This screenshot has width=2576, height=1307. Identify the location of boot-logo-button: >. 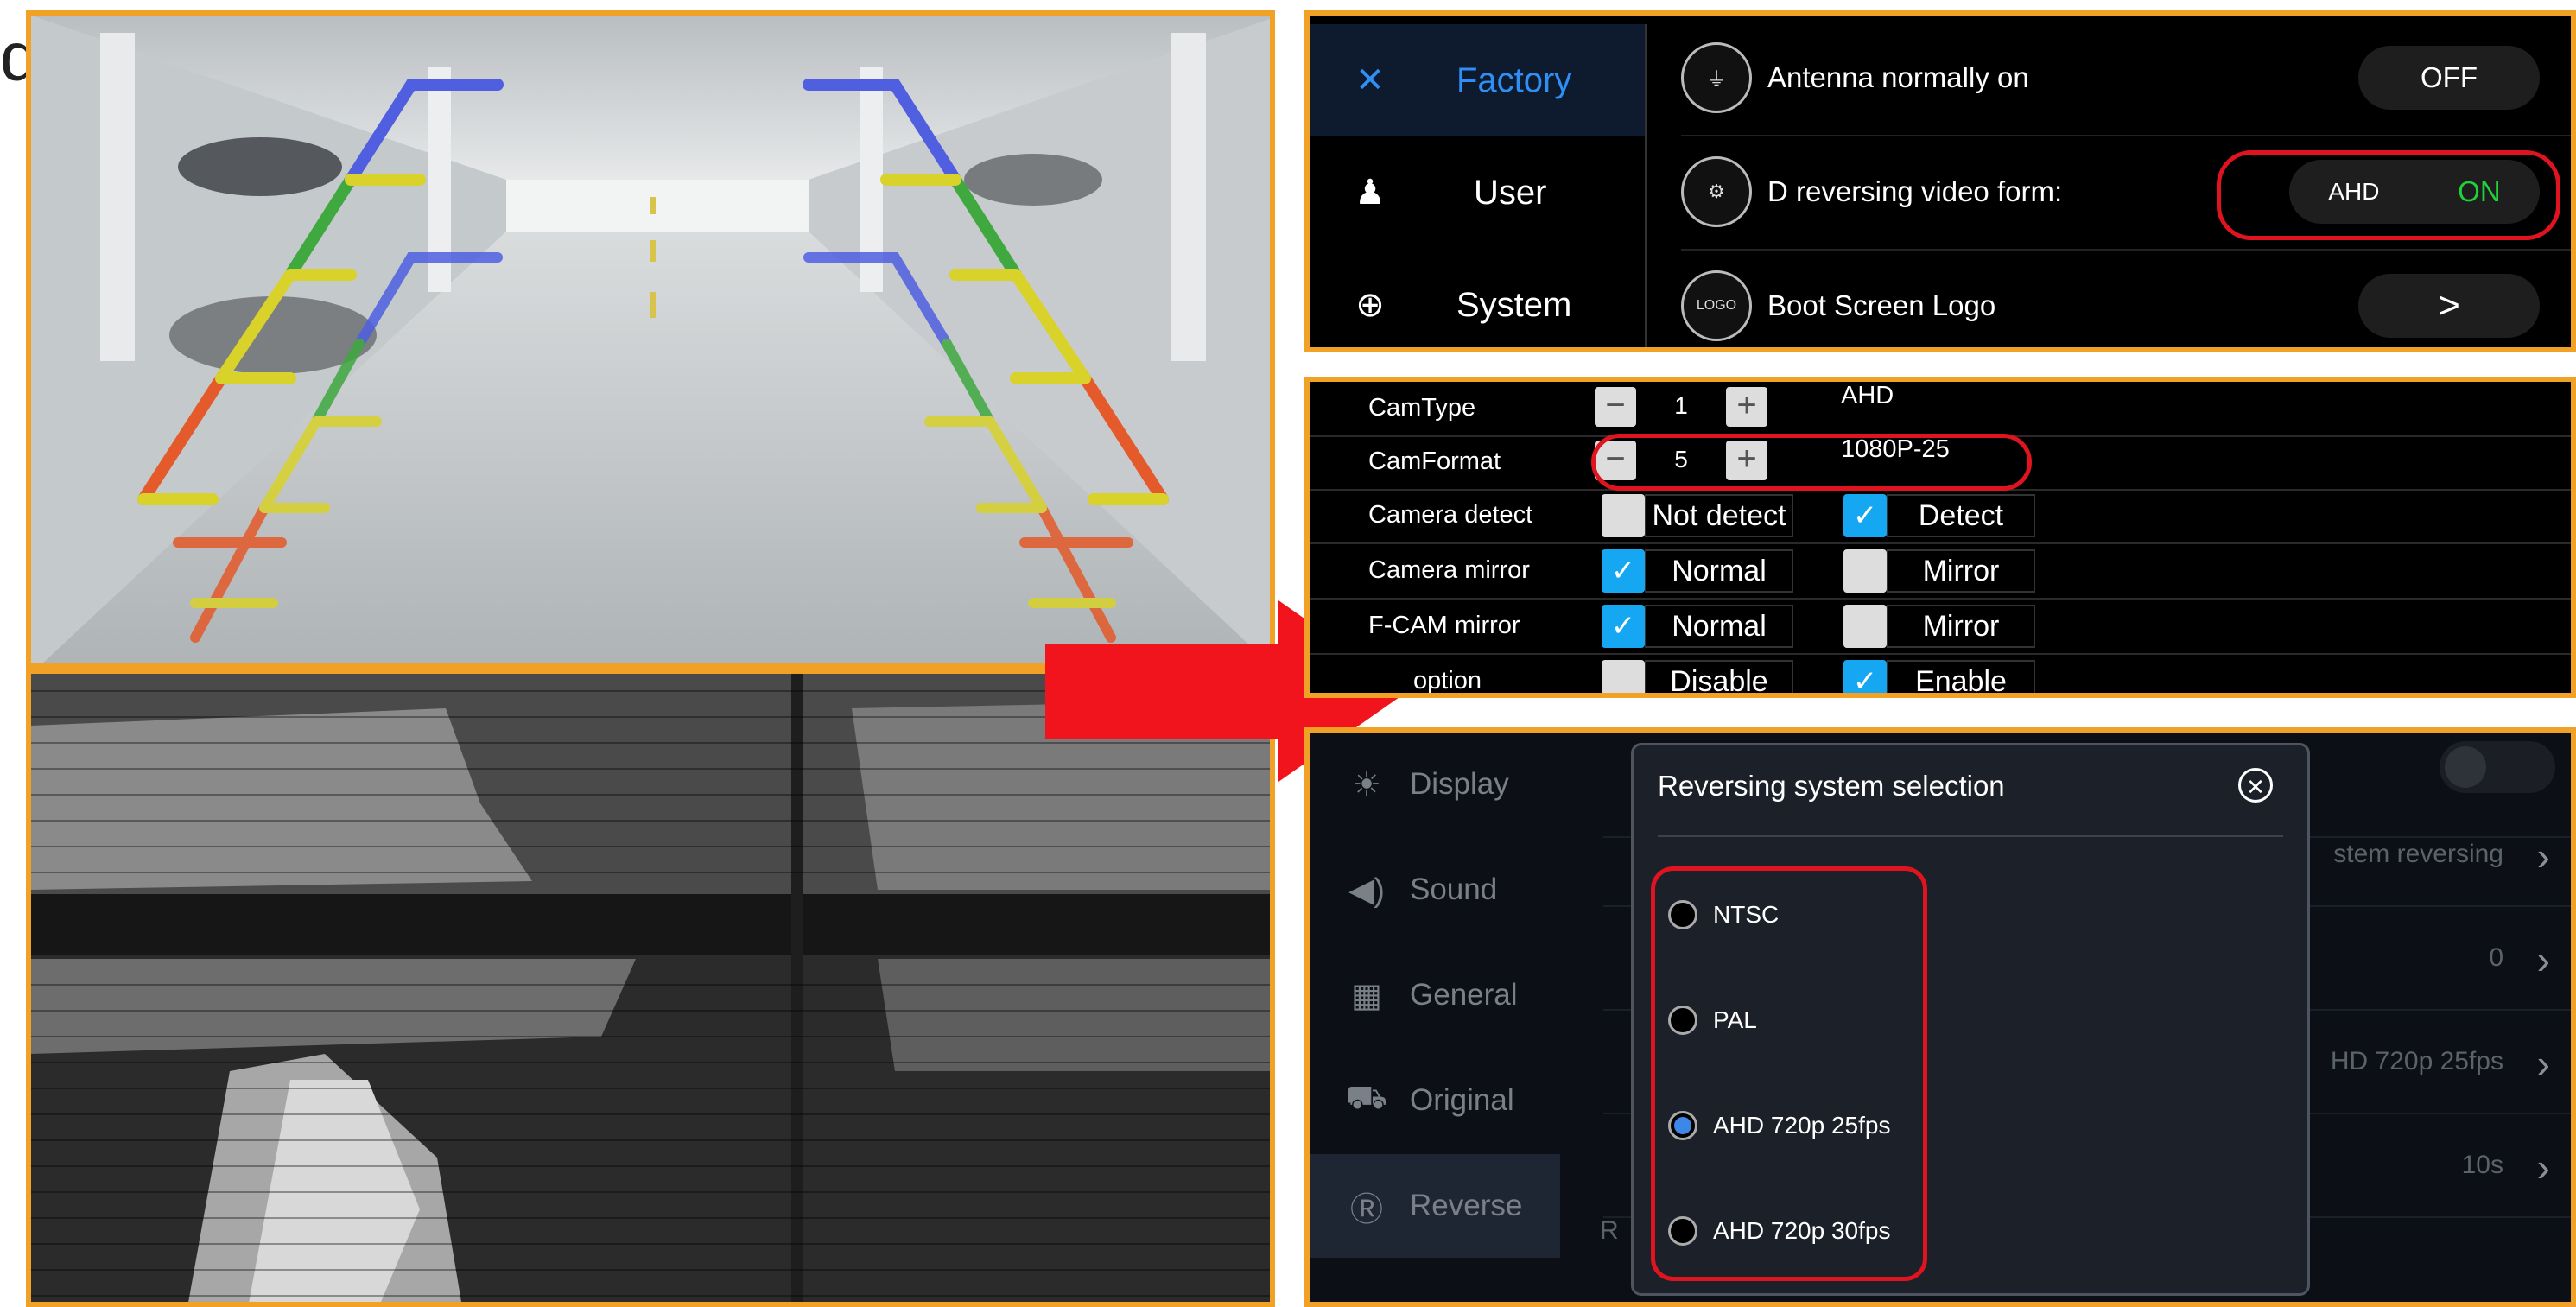
(2449, 306).